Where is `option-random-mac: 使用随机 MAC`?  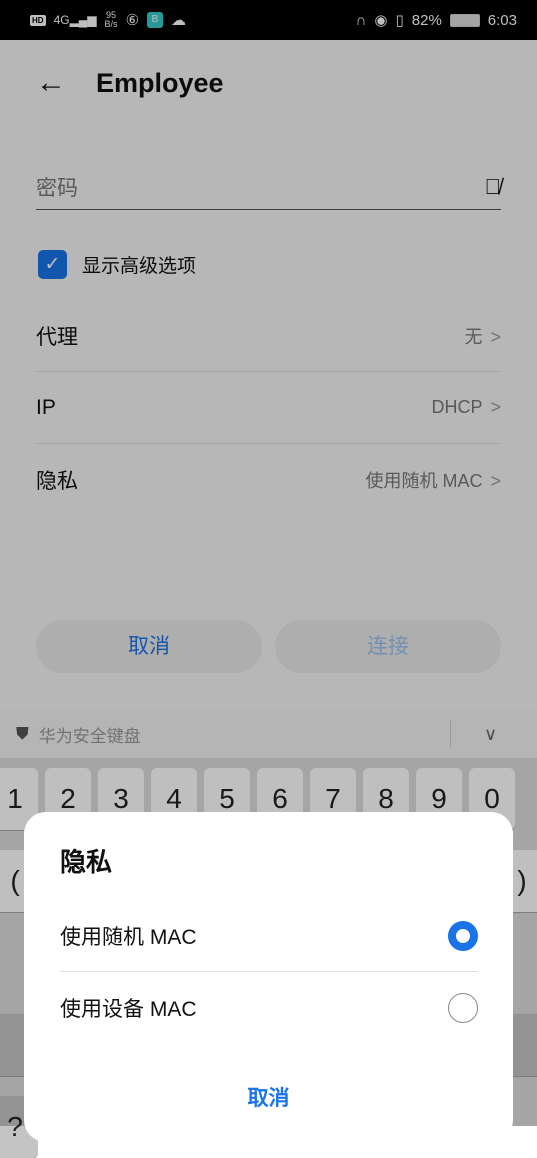
option-random-mac: 使用随机 MAC is located at coordinates (269, 936).